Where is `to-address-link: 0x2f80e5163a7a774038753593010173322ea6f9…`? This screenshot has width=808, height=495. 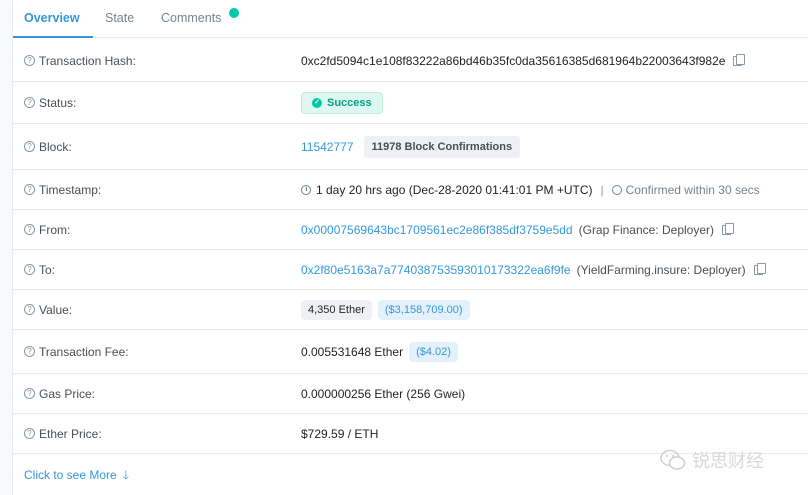 to-address-link: 0x2f80e5163a7a774038753593010173322ea6f9… is located at coordinates (436, 270).